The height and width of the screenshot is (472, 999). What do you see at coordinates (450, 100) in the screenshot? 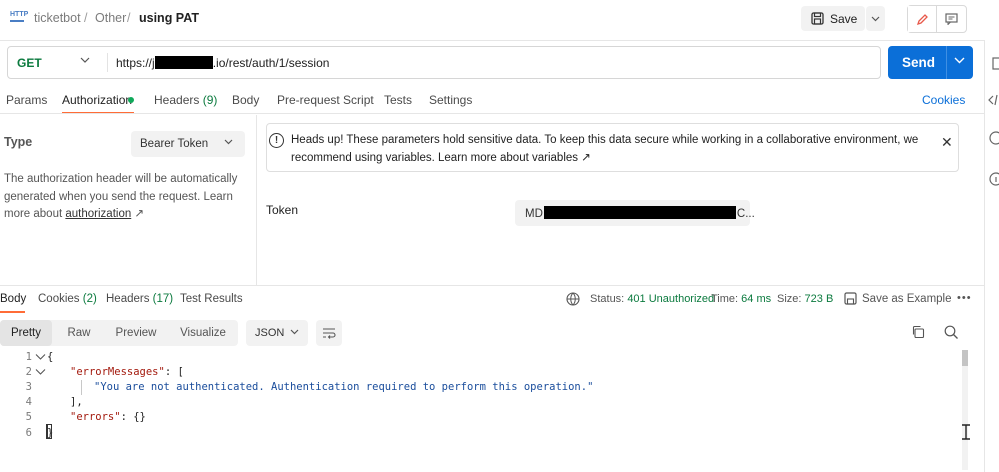
I see `tab-settings: Settings` at bounding box center [450, 100].